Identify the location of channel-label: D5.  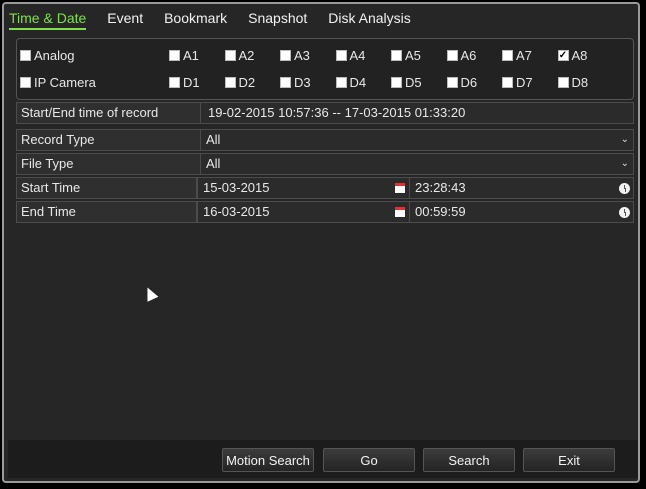
(413, 82).